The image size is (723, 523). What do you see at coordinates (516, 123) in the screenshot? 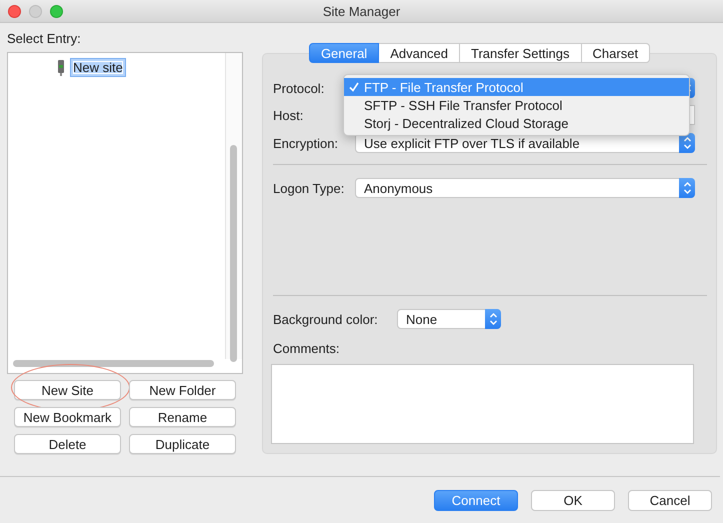
I see `menu-item: Storj - Decentralized Cloud Storage` at bounding box center [516, 123].